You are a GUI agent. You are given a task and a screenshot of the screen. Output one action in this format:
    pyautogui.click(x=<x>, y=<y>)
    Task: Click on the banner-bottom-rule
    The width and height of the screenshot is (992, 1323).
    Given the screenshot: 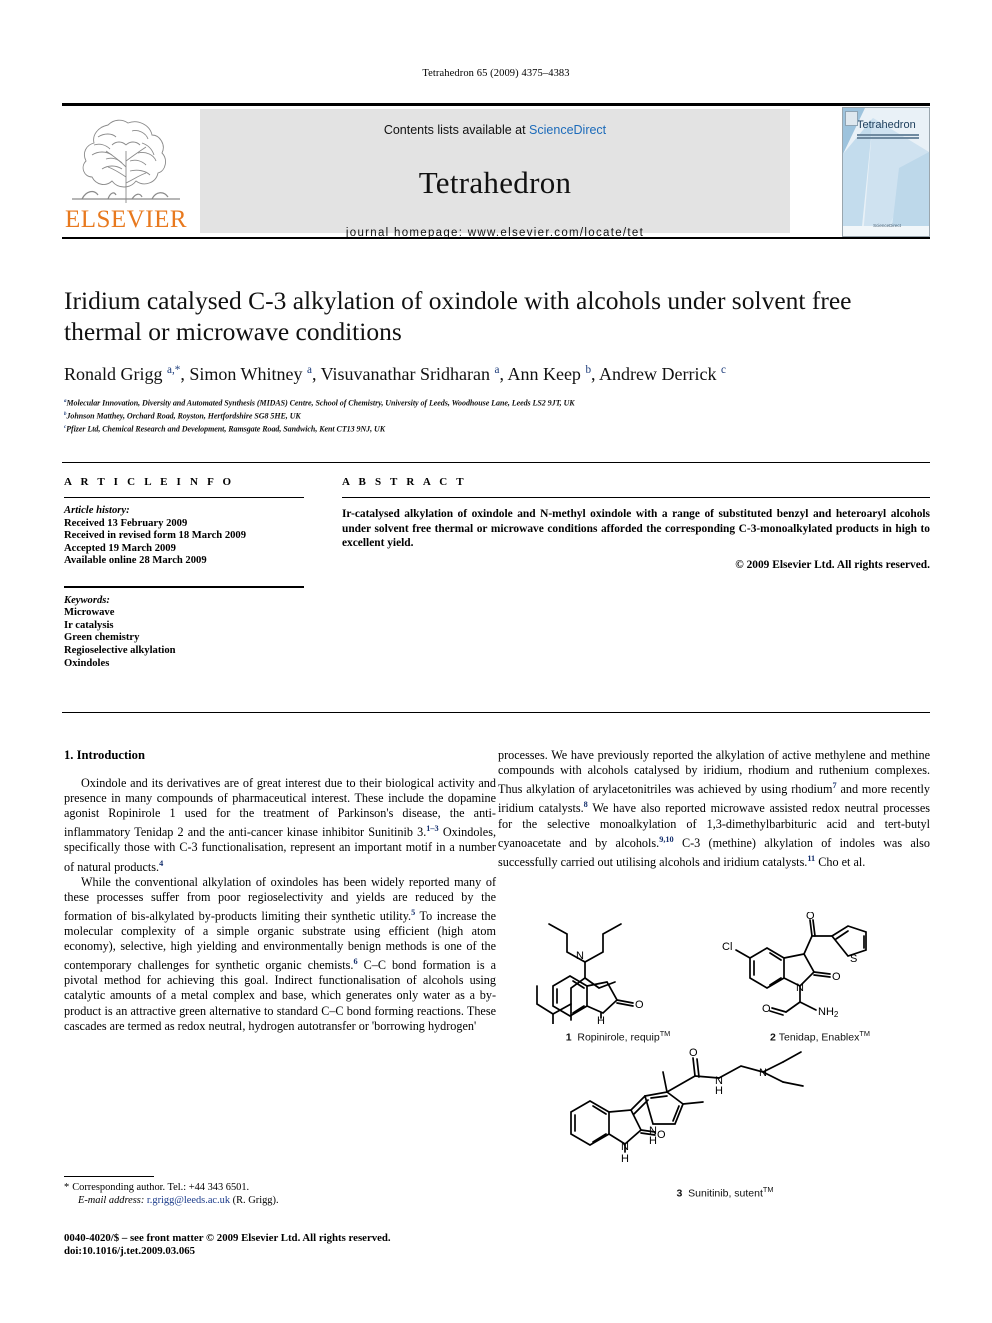 What is the action you would take?
    pyautogui.click(x=496, y=238)
    